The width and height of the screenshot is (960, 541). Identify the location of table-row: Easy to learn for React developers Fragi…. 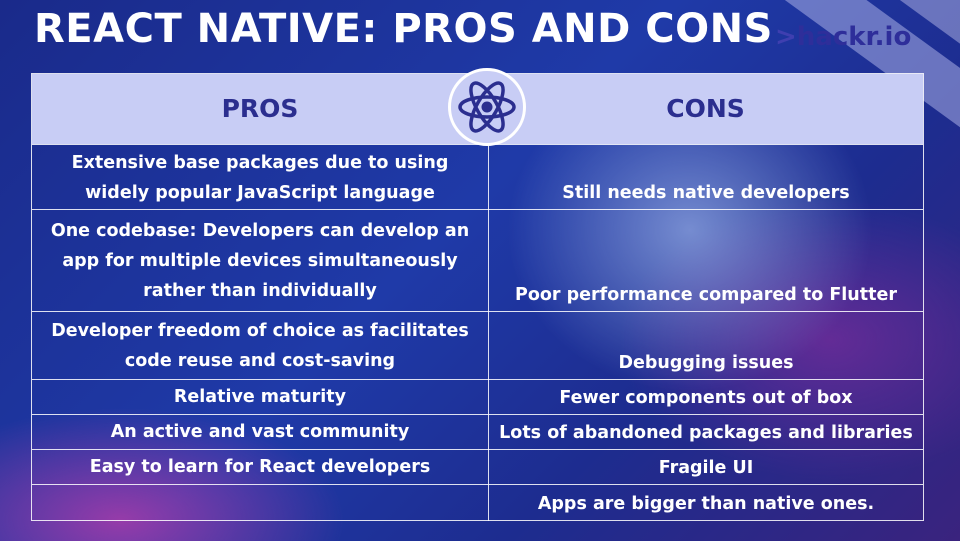
(477, 467).